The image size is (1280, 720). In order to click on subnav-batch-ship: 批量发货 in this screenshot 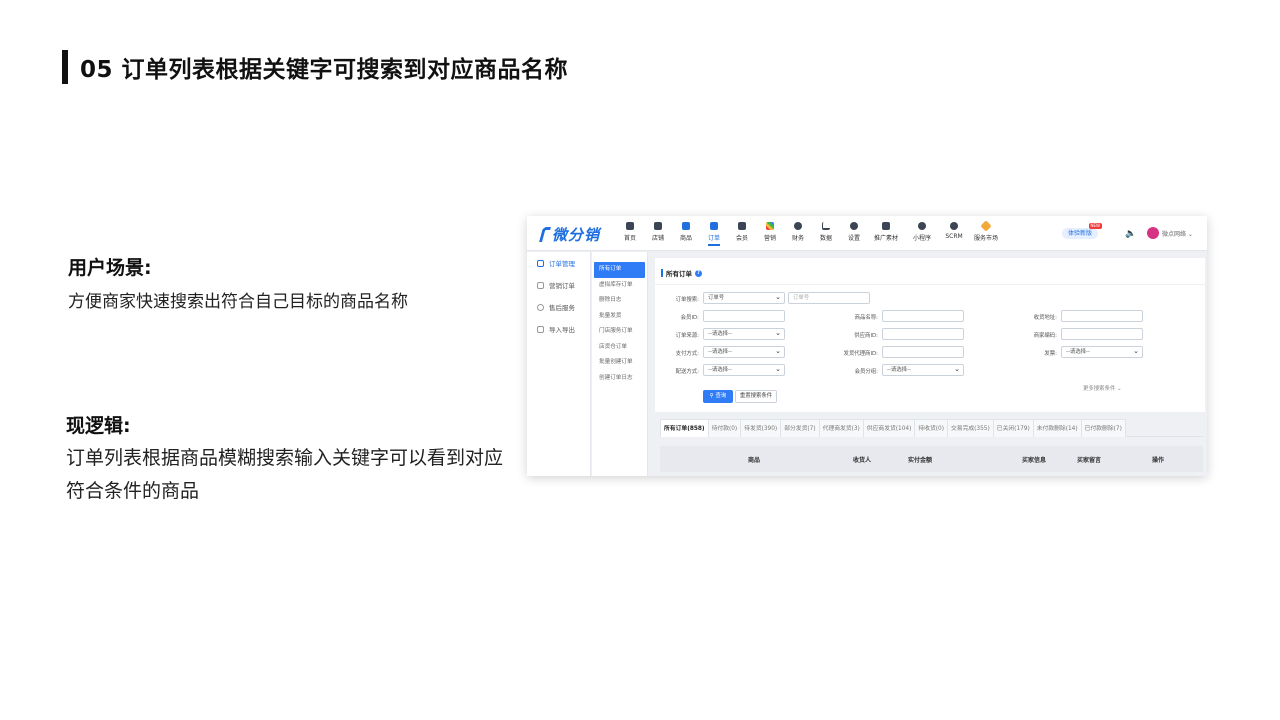, I will do `click(619, 317)`.